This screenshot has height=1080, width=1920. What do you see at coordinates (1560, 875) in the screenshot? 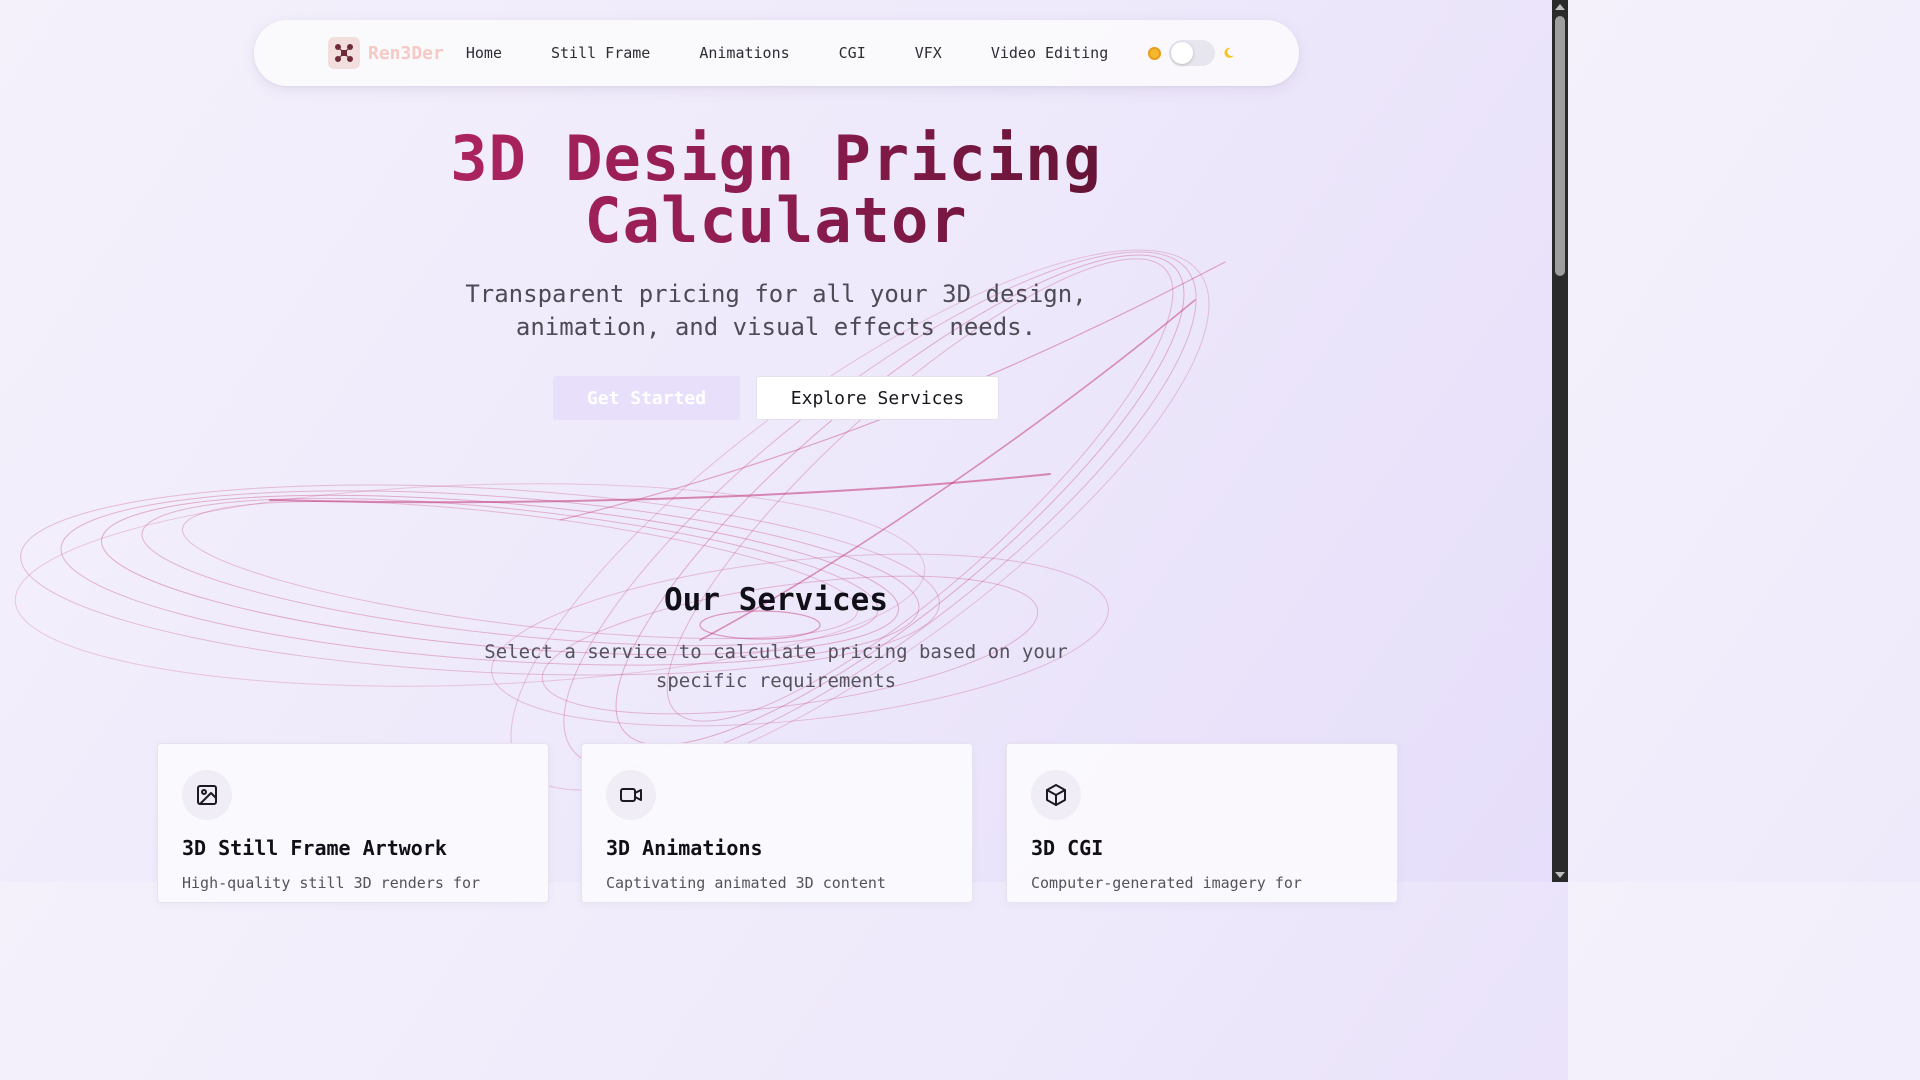
I see `scroll-down-arrow-icon` at bounding box center [1560, 875].